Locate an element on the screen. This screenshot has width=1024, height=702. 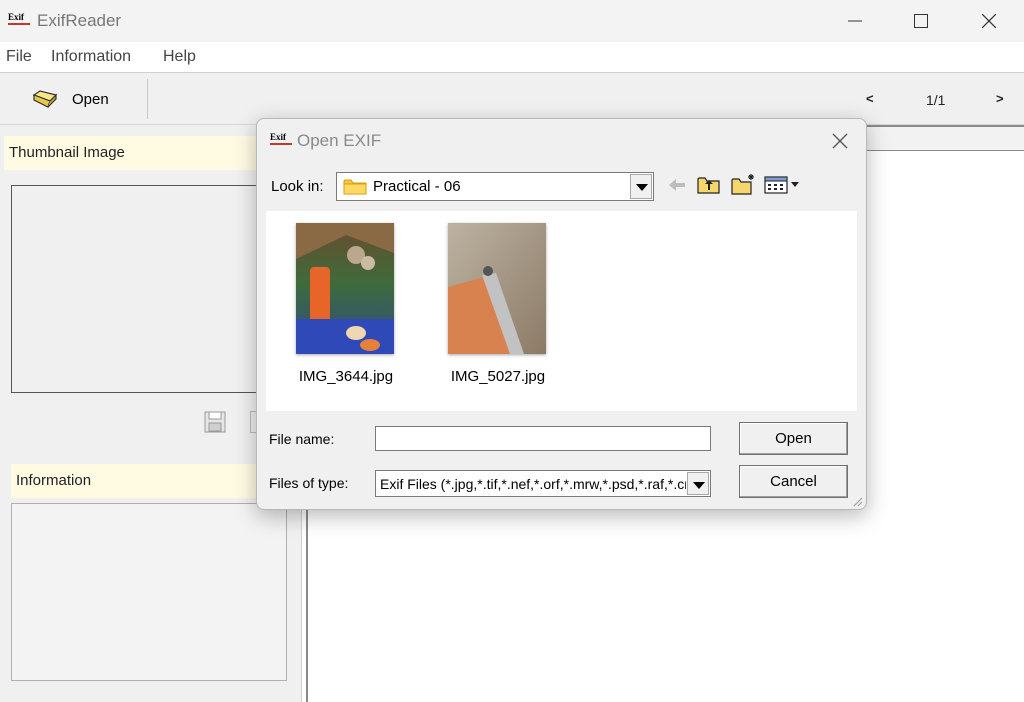
file-item: IMG_5027.jpg is located at coordinates (498, 313).